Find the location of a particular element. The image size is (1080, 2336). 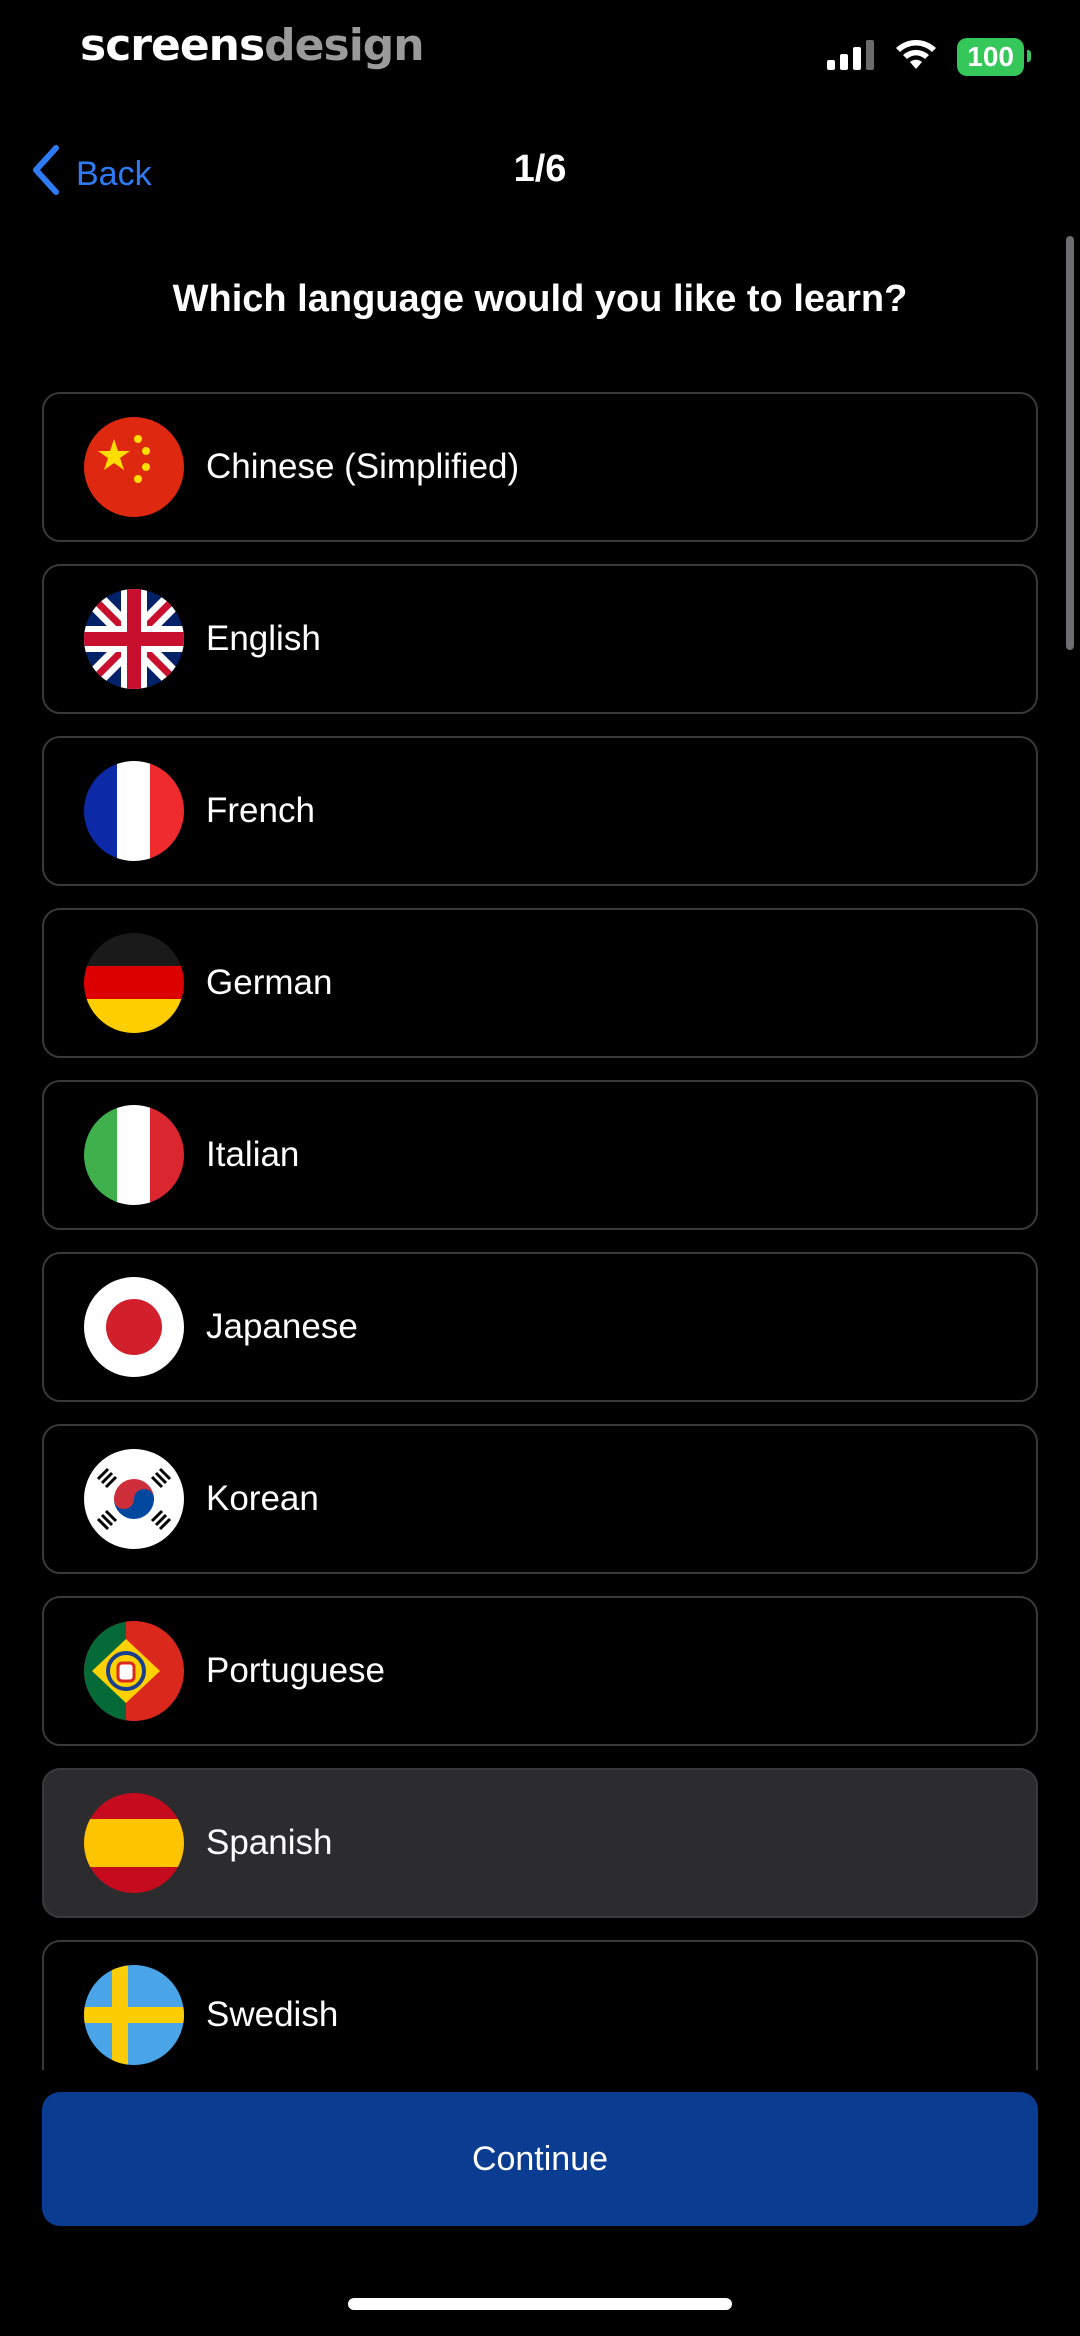

germany-flag-icon is located at coordinates (134, 983).